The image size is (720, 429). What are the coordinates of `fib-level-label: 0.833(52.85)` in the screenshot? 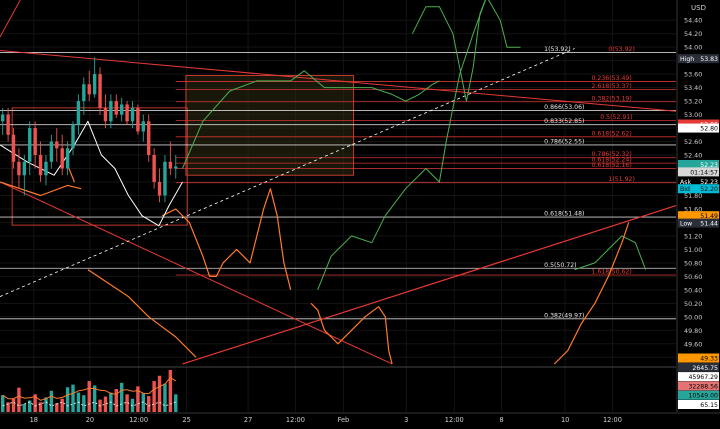 It's located at (564, 121).